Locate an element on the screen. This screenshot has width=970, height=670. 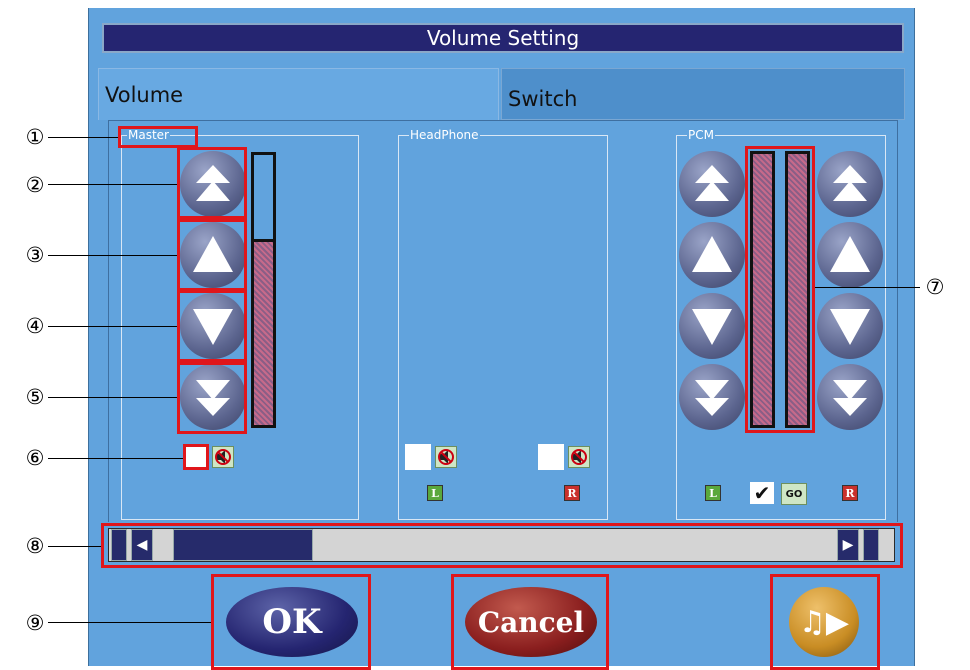
master-mute-checkbox is located at coordinates (196, 457).